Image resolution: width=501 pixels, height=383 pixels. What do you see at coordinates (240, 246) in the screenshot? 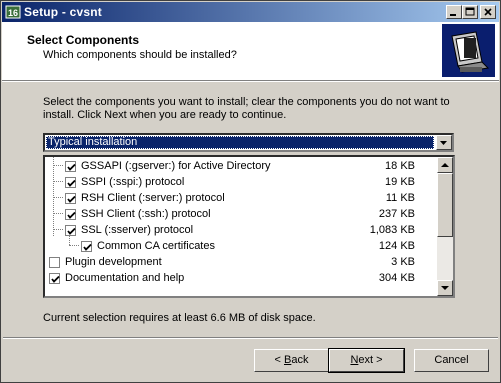
I see `list-item: Common CA certificates 124 KB` at bounding box center [240, 246].